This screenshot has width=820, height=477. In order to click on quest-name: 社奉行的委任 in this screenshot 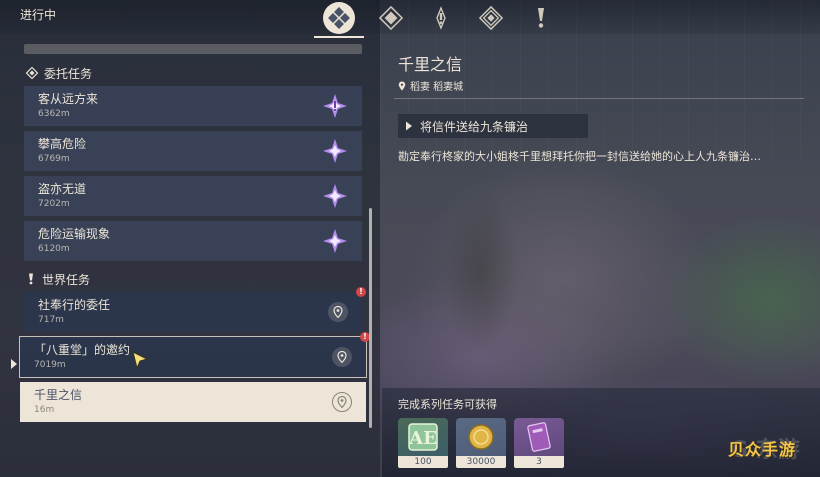, I will do `click(74, 305)`.